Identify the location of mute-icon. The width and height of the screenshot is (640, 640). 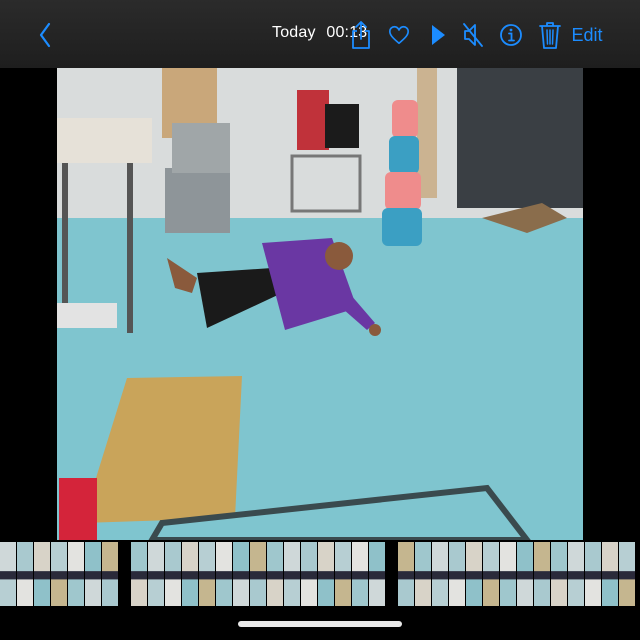
(473, 35).